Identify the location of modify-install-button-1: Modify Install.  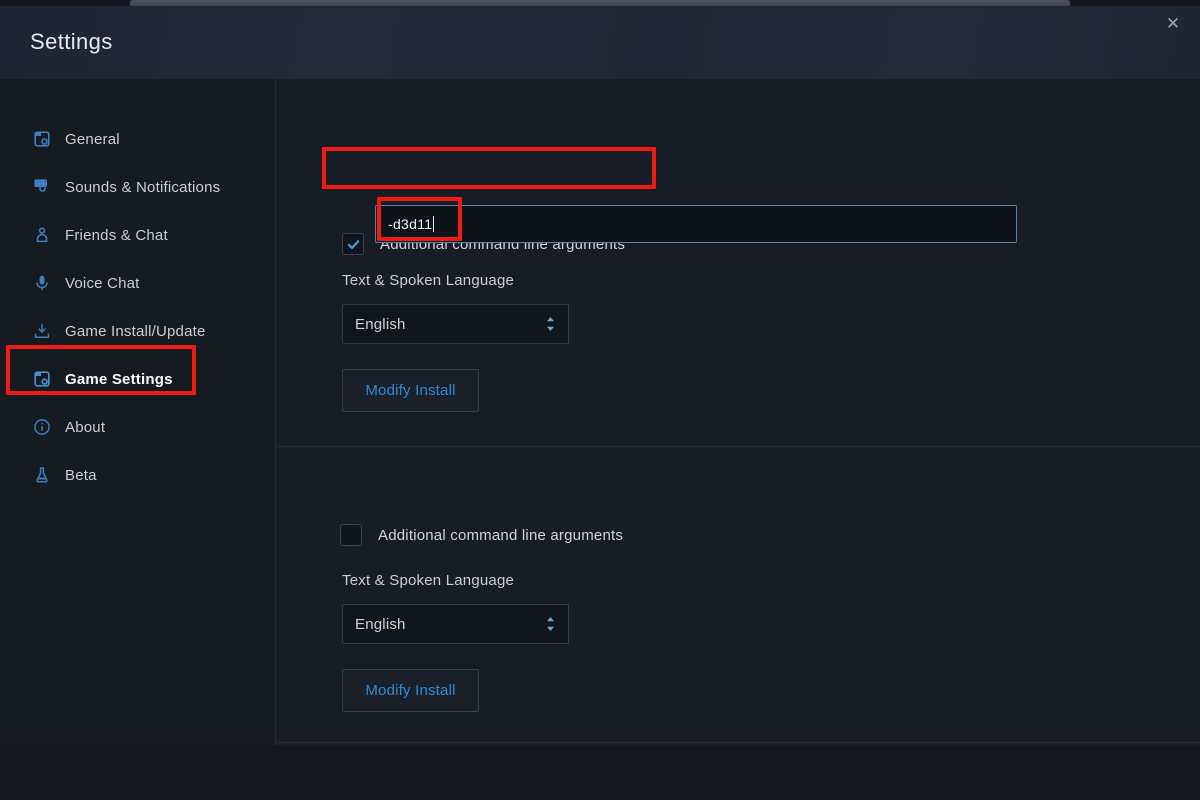
(410, 390).